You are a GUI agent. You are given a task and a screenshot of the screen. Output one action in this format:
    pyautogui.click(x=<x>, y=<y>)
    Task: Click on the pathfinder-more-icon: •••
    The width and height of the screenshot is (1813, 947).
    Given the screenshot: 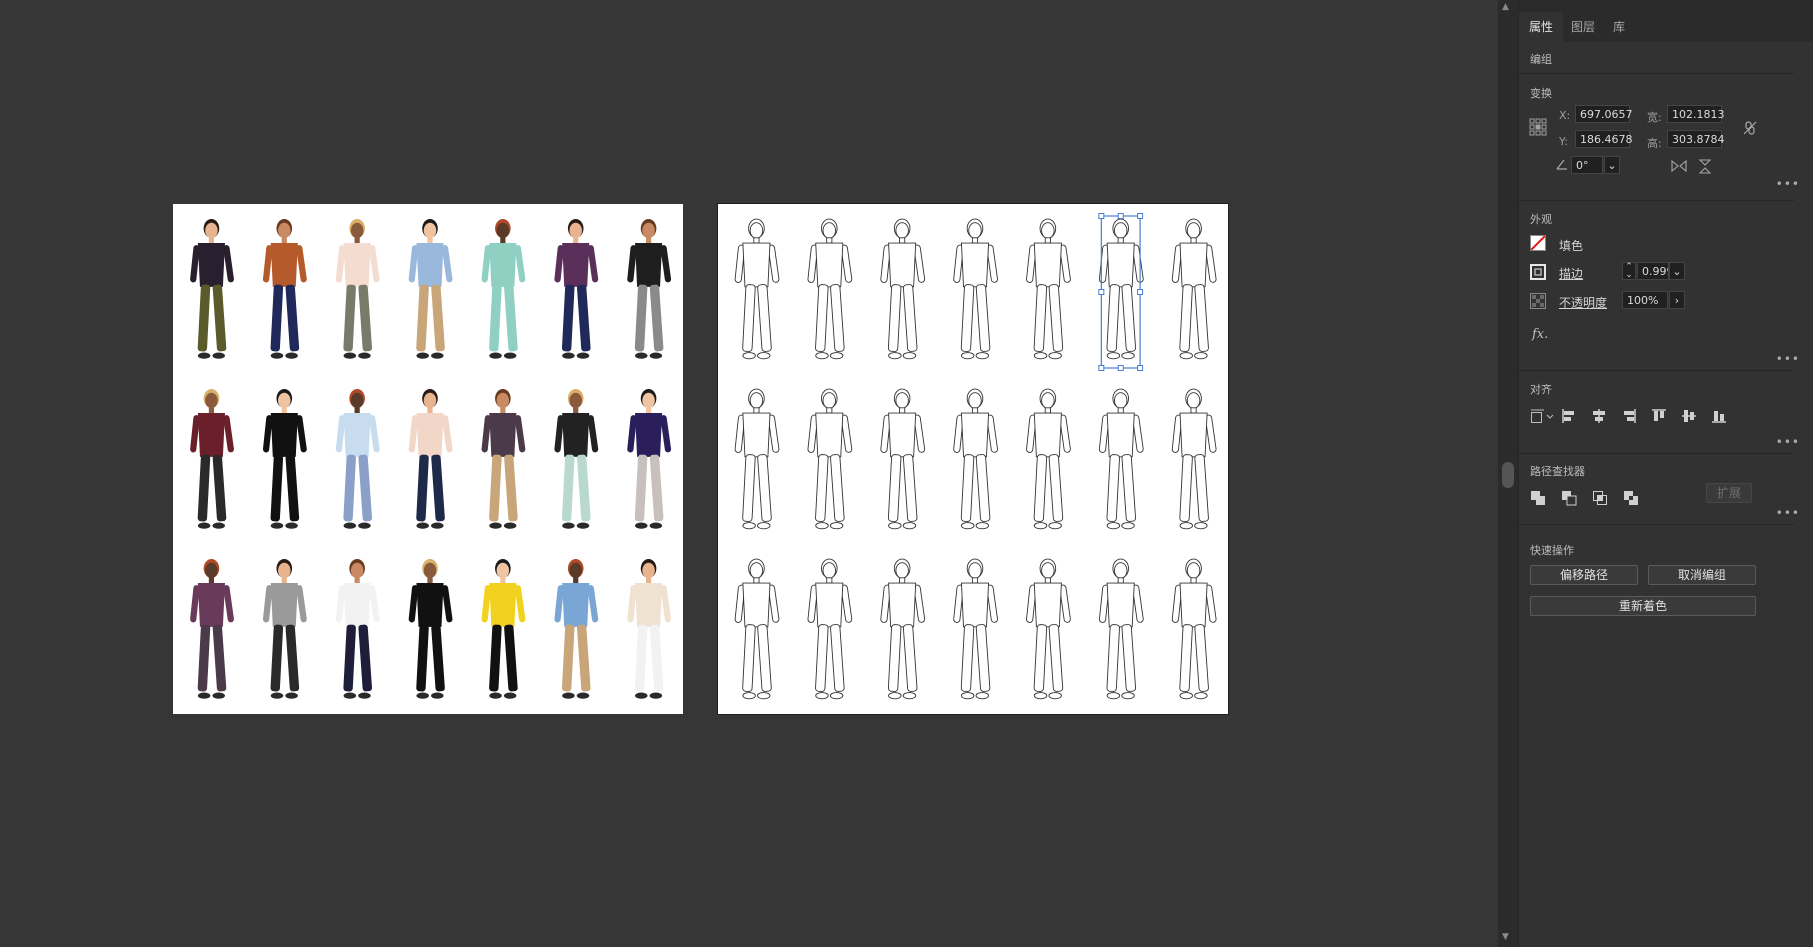 What is the action you would take?
    pyautogui.click(x=1788, y=513)
    